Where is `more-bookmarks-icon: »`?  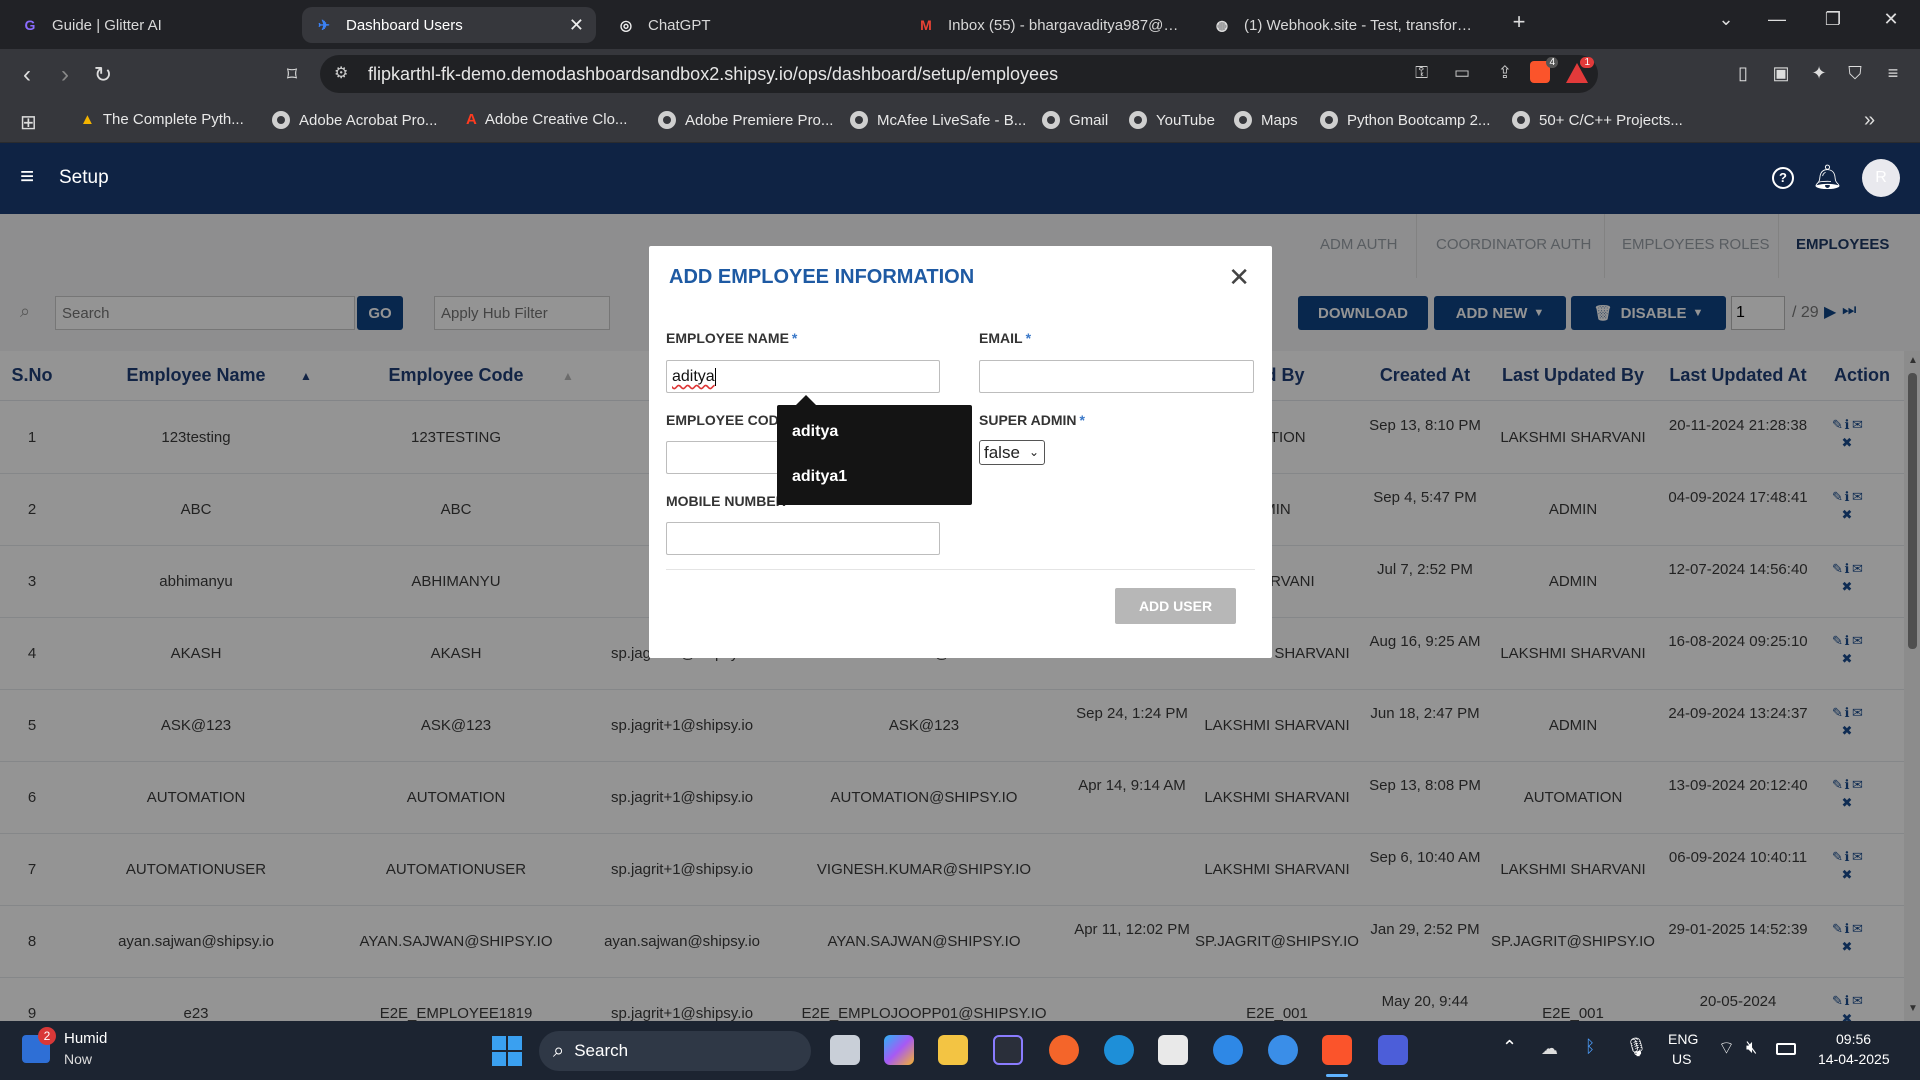 more-bookmarks-icon: » is located at coordinates (1869, 120).